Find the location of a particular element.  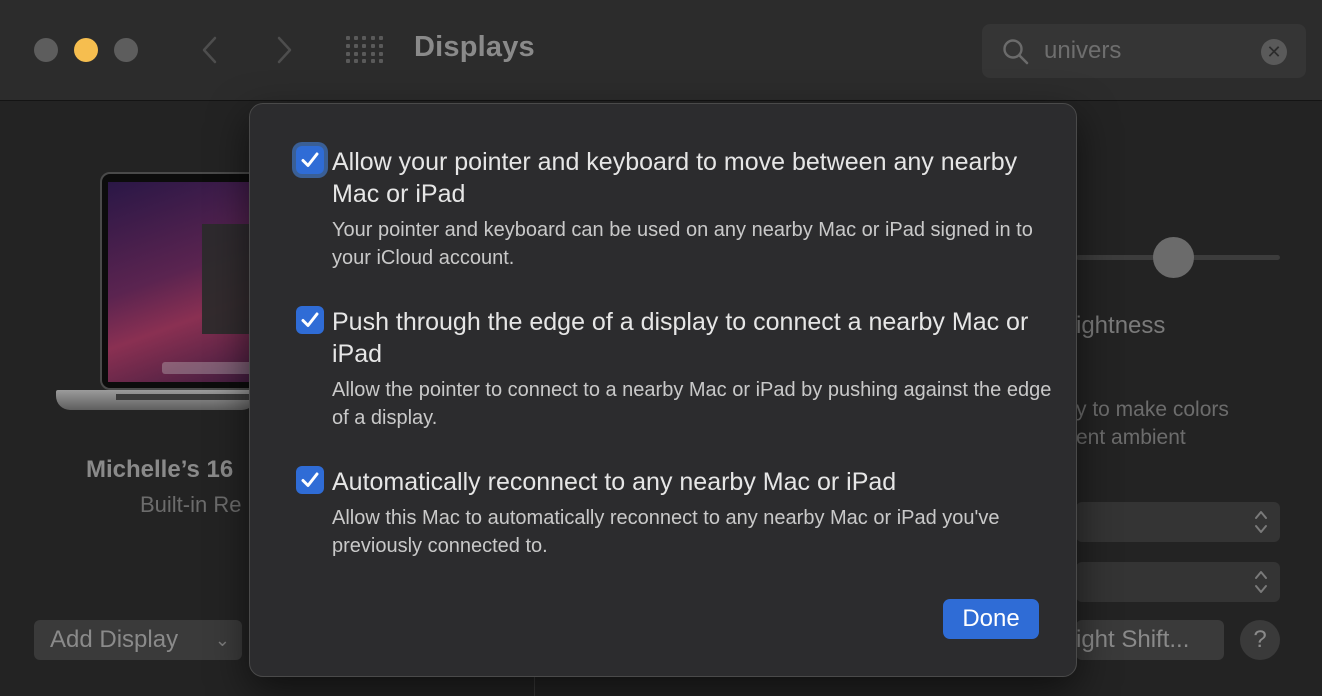

close-button is located at coordinates (46, 50).